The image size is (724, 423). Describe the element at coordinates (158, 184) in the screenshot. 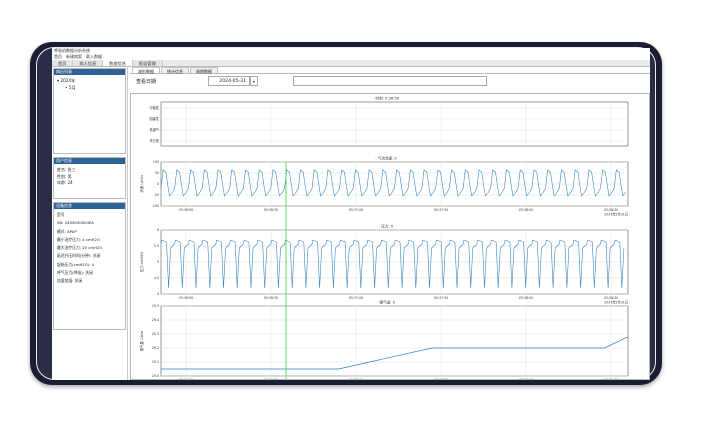

I see `y-tick-label: 0` at that location.